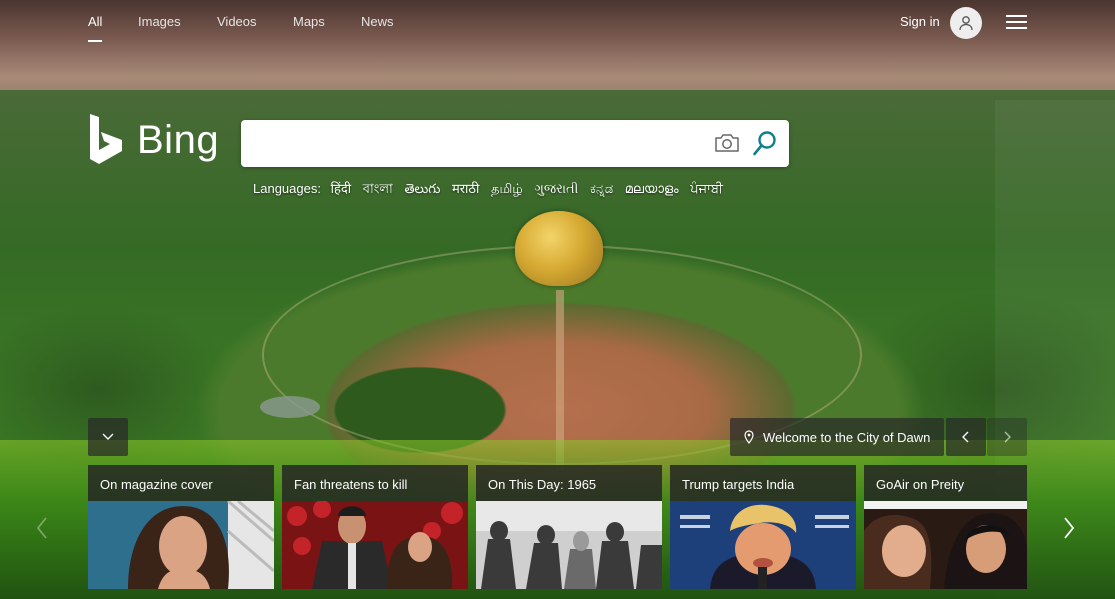 The height and width of the screenshot is (599, 1115). I want to click on cards-previous-button, so click(42, 528).